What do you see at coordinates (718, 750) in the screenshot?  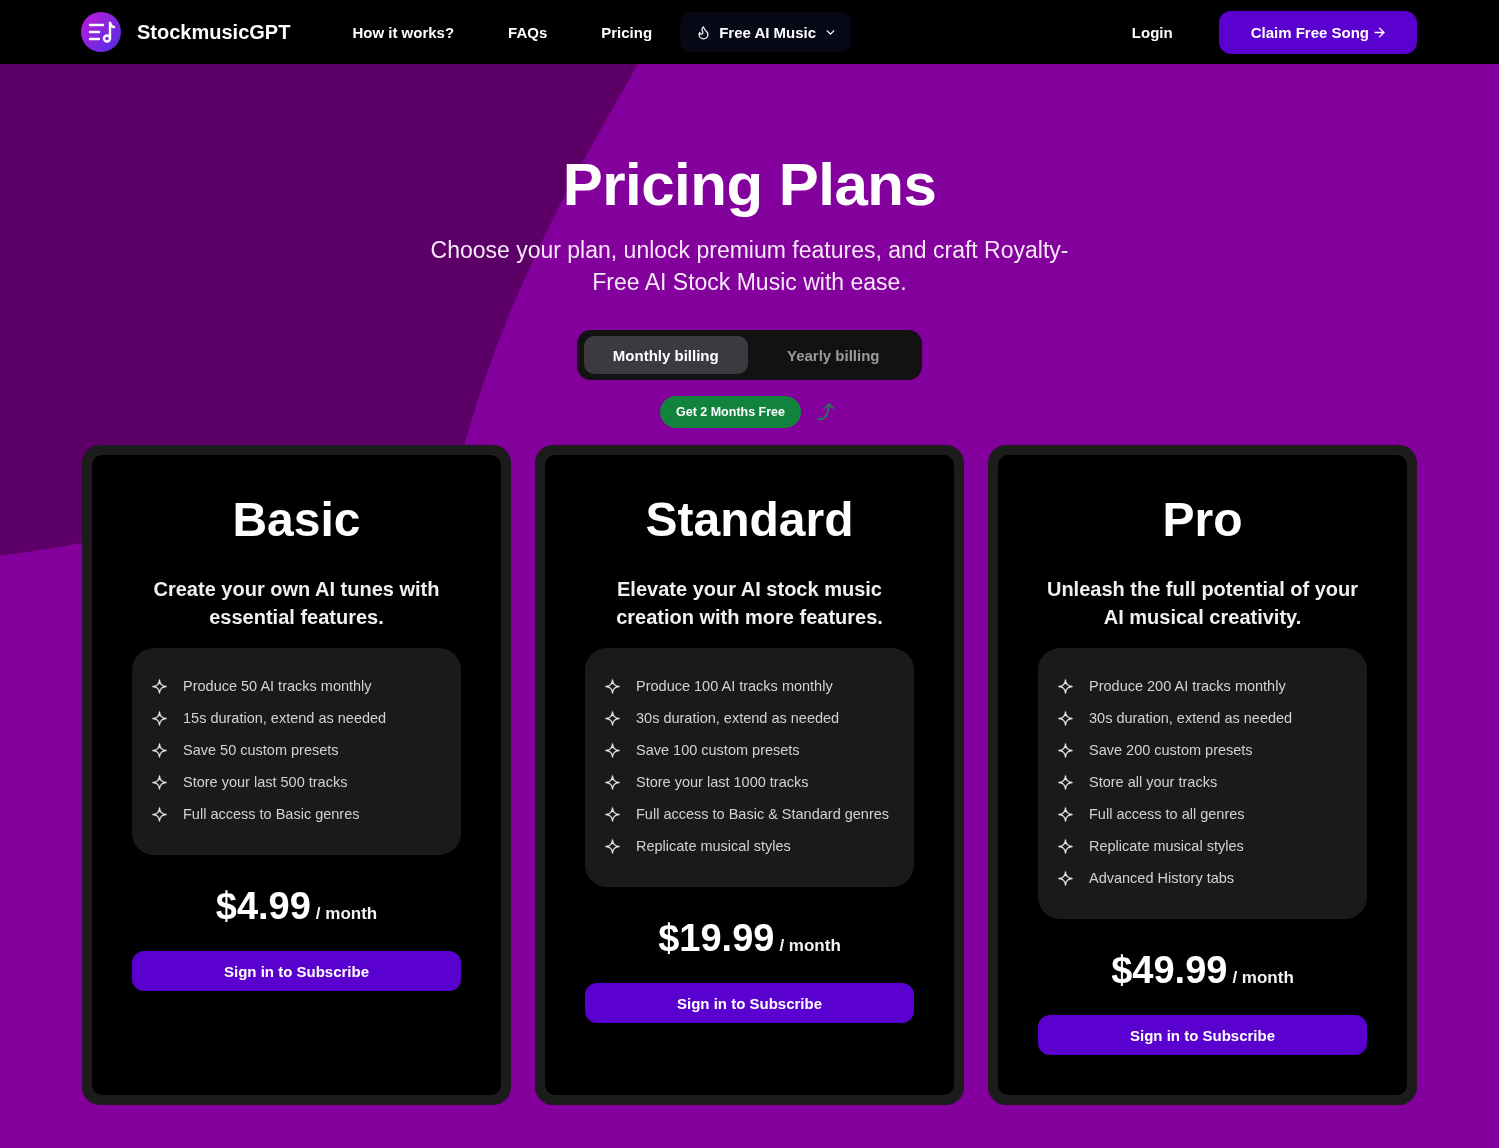 I see `feature-text: Save 100 custom presets` at bounding box center [718, 750].